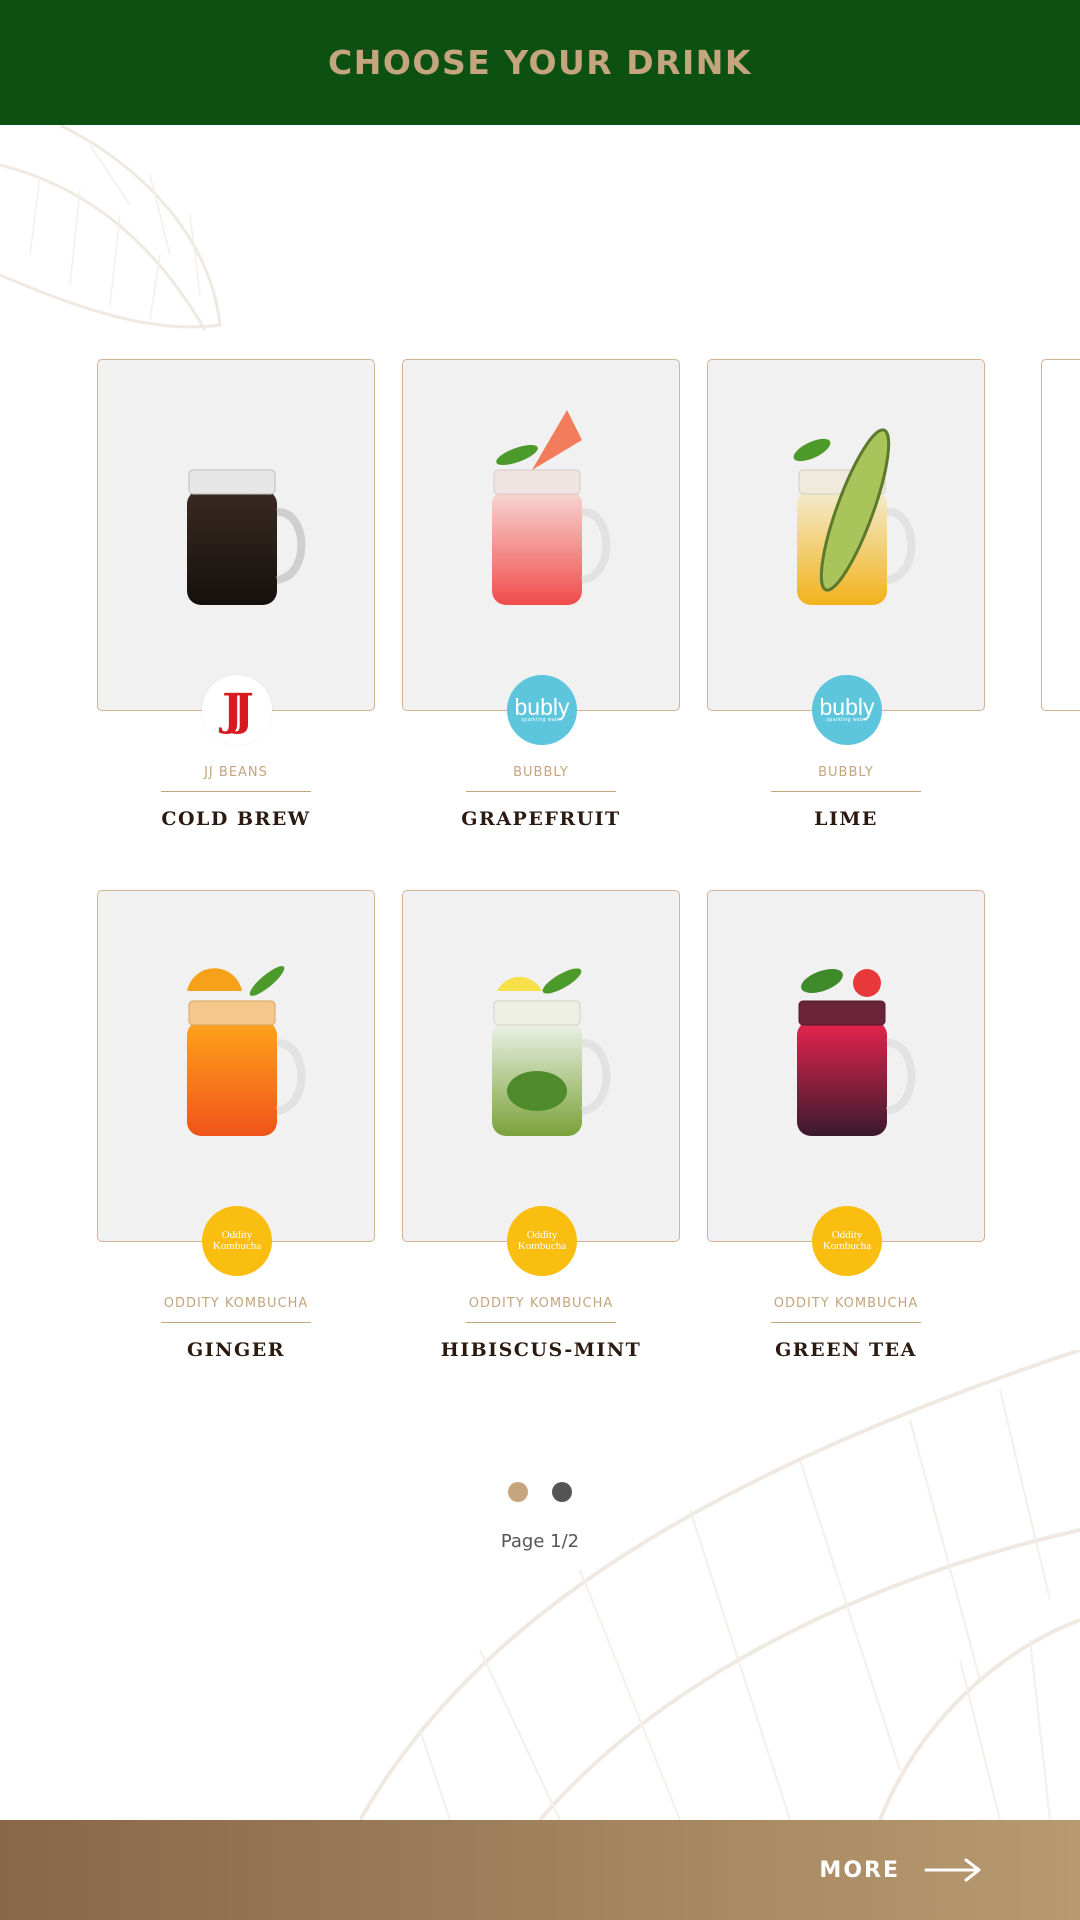 The height and width of the screenshot is (1920, 1080). Describe the element at coordinates (236, 772) in the screenshot. I see `drink-brand: JJ BEANS` at that location.